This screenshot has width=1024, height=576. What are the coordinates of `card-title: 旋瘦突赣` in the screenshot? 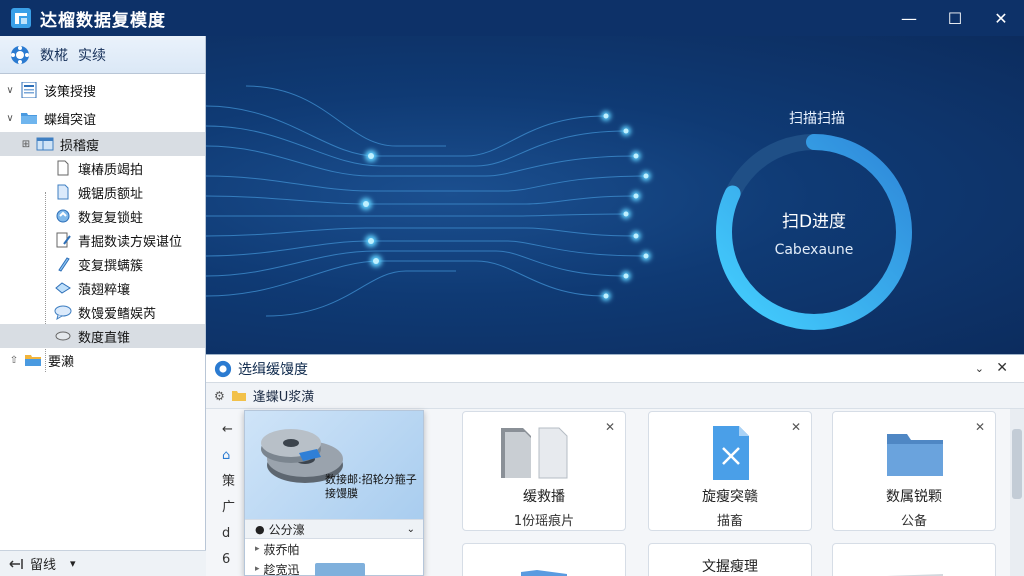 It's located at (730, 497).